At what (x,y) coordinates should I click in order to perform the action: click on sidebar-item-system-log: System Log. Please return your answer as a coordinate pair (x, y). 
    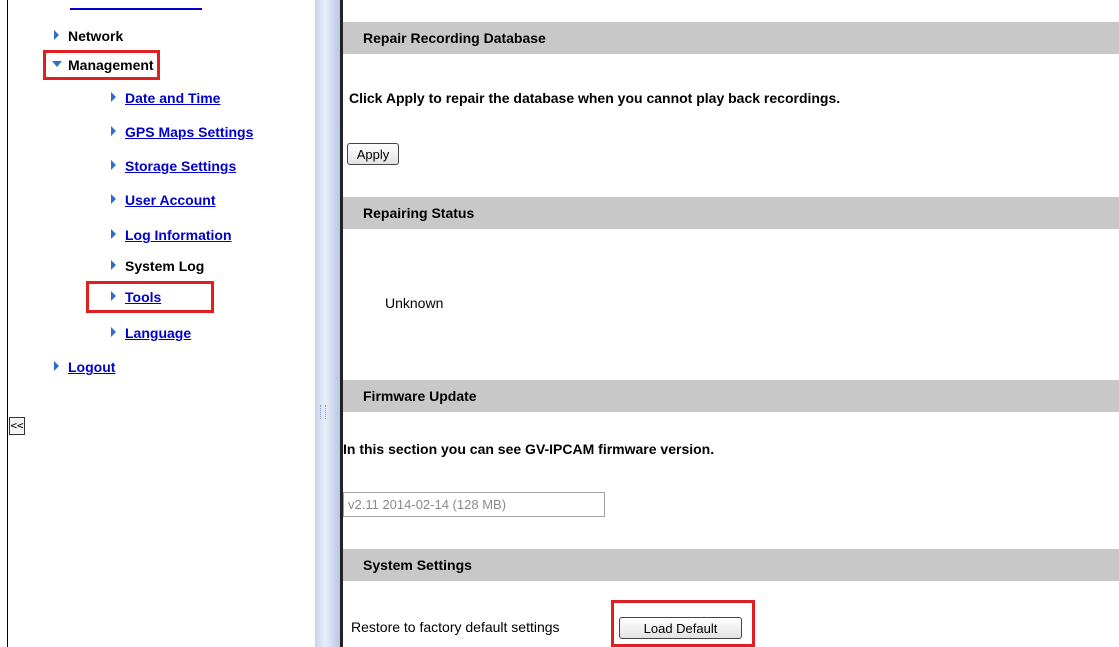
    Looking at the image, I should click on (155, 266).